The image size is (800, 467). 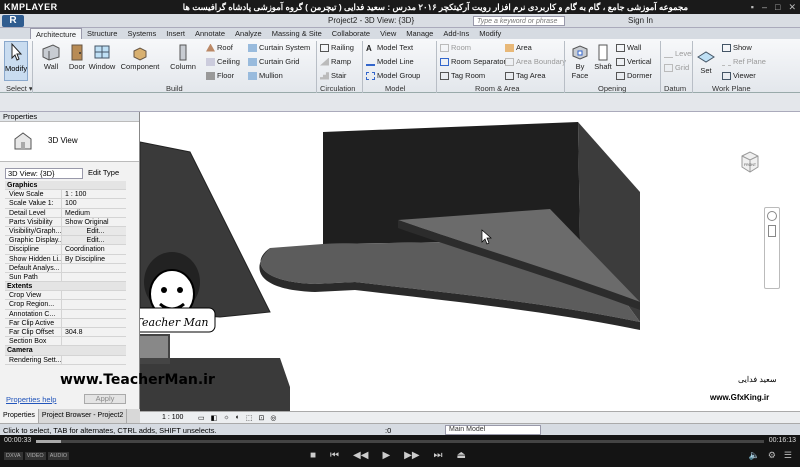 What do you see at coordinates (390, 61) in the screenshot?
I see `model-line-button: Model Line` at bounding box center [390, 61].